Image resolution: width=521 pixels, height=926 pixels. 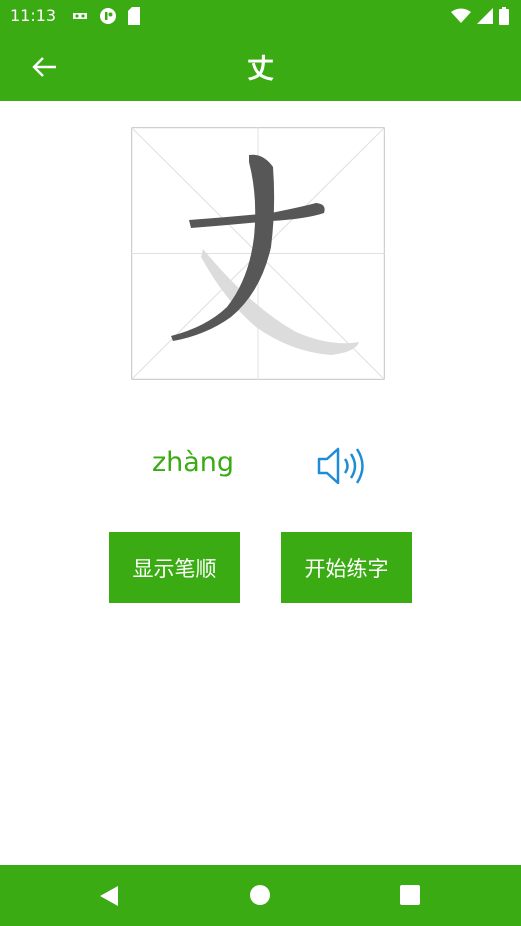 I want to click on status-bar: 11:13, so click(x=260, y=16).